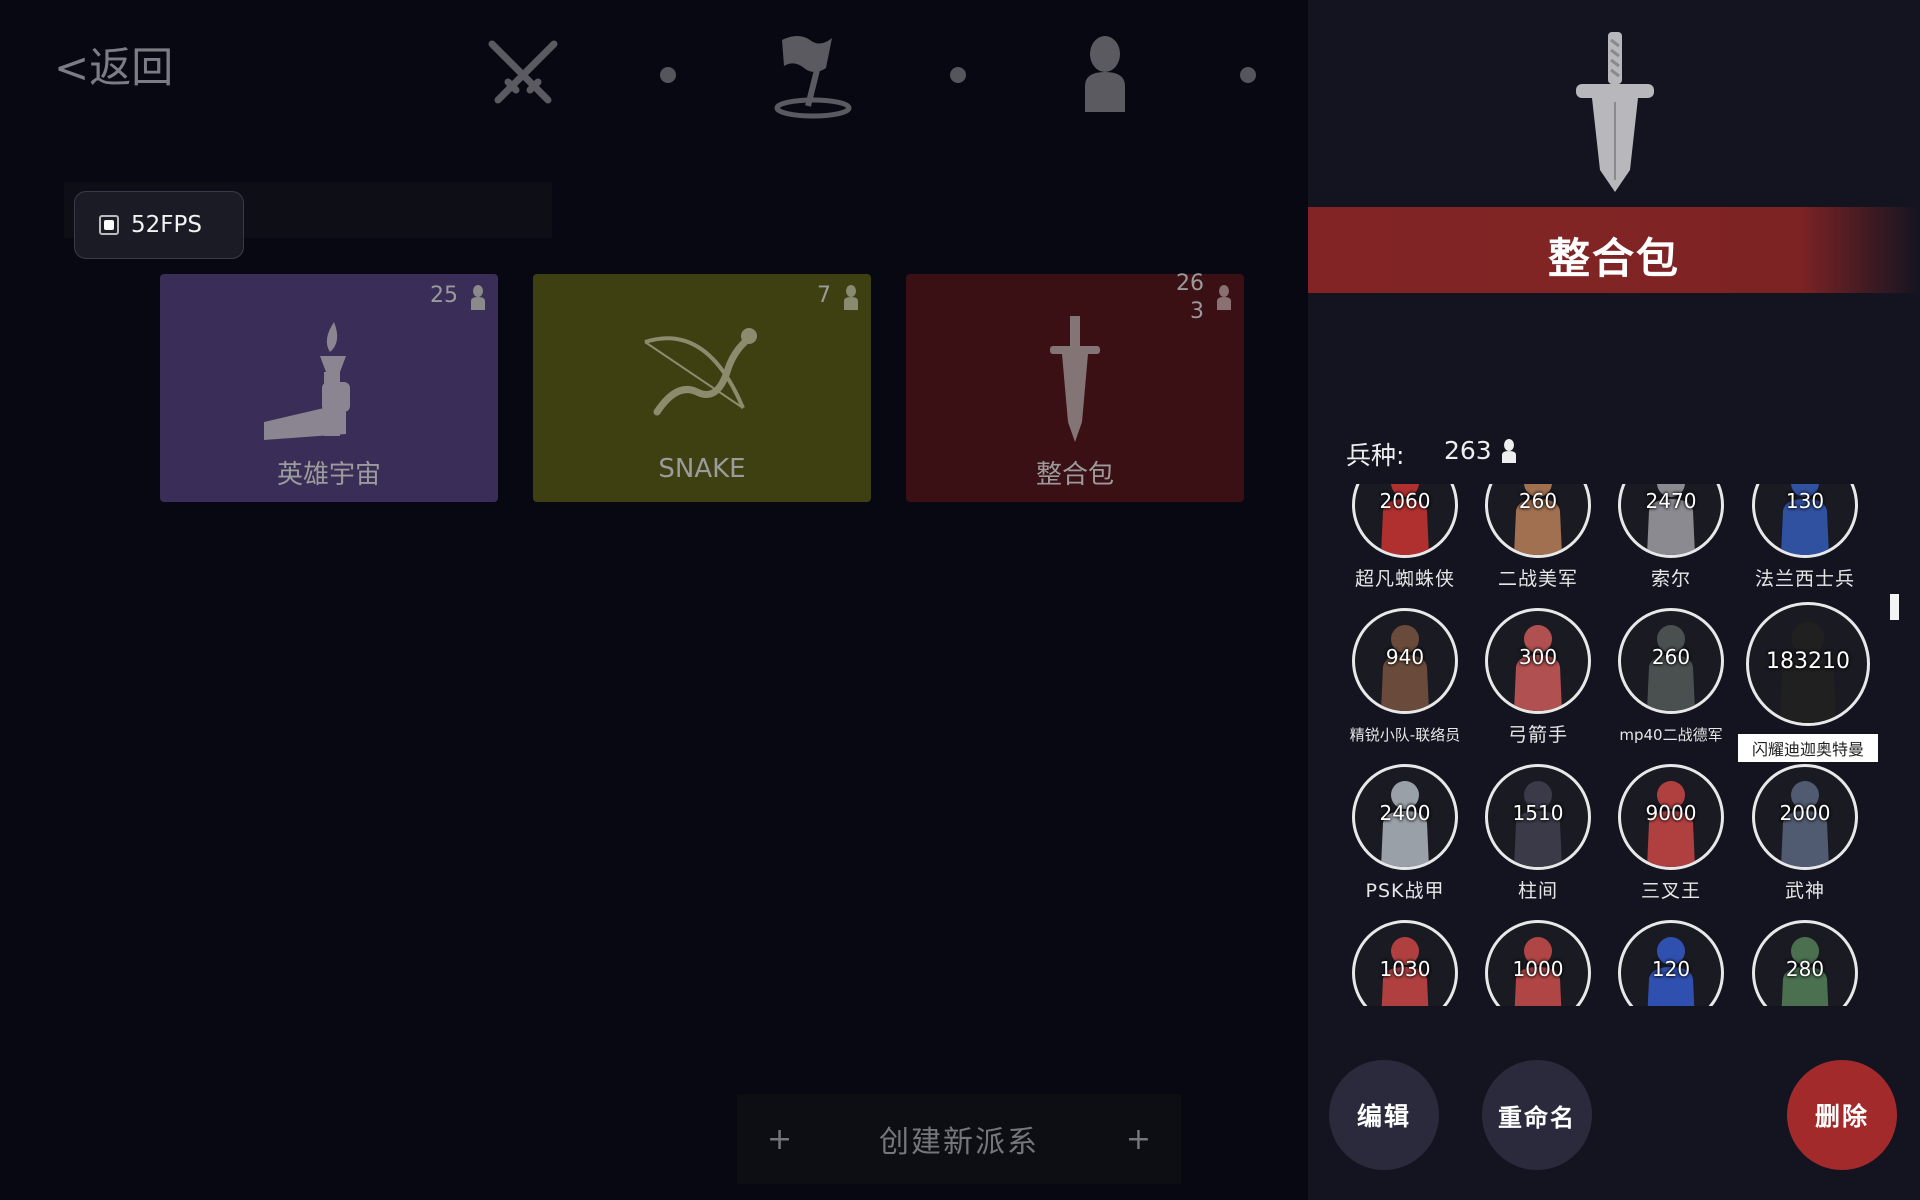 Image resolution: width=1920 pixels, height=1200 pixels. What do you see at coordinates (1804, 579) in the screenshot?
I see `unit-name: 法兰西士兵` at bounding box center [1804, 579].